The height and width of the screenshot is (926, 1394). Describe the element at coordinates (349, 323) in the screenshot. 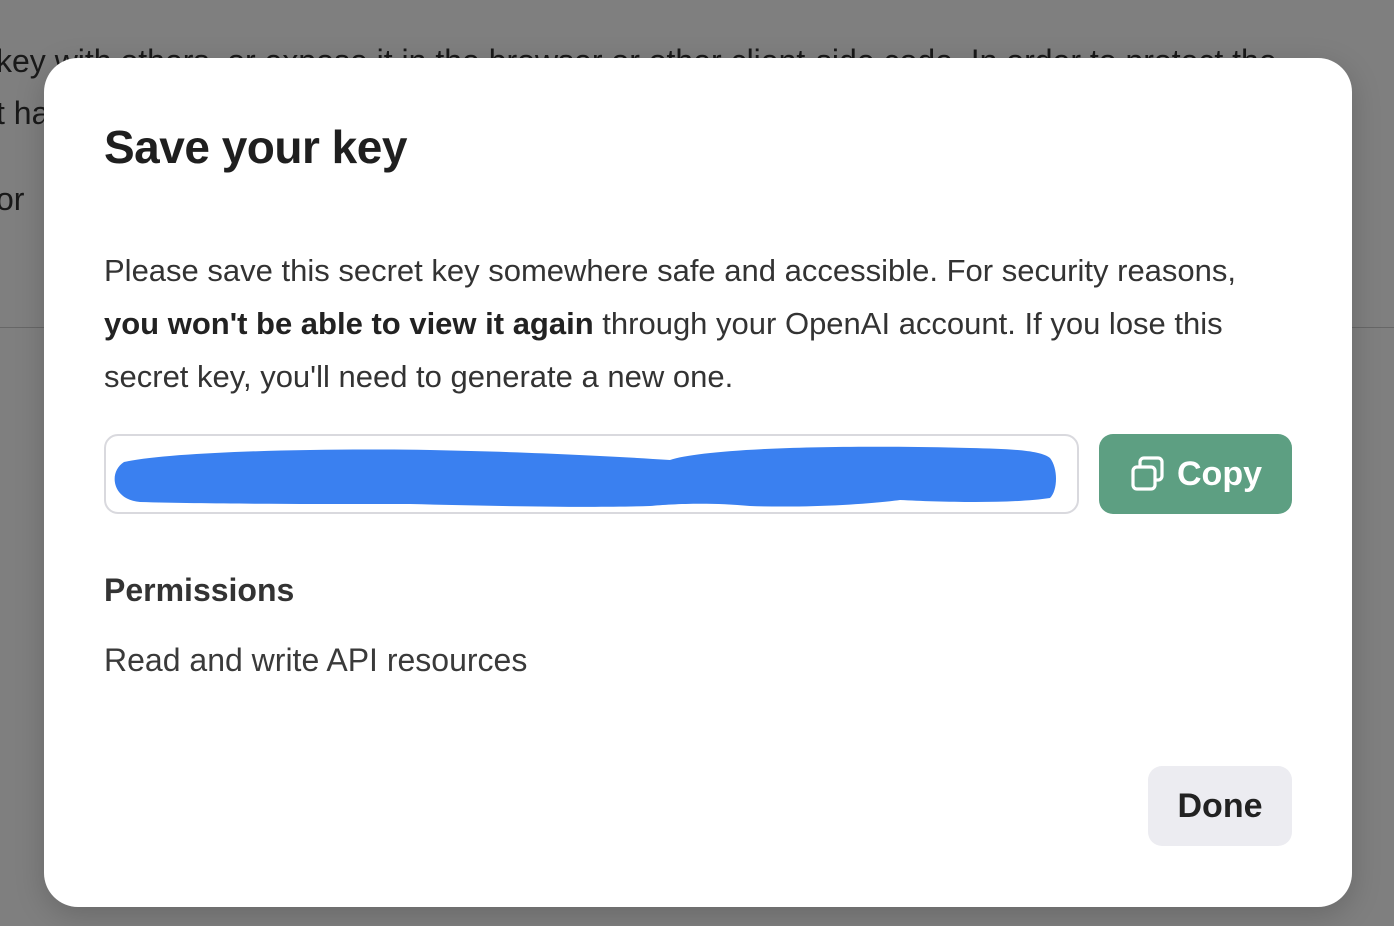

I see `description-emphasis: you won't be able to view it again` at that location.